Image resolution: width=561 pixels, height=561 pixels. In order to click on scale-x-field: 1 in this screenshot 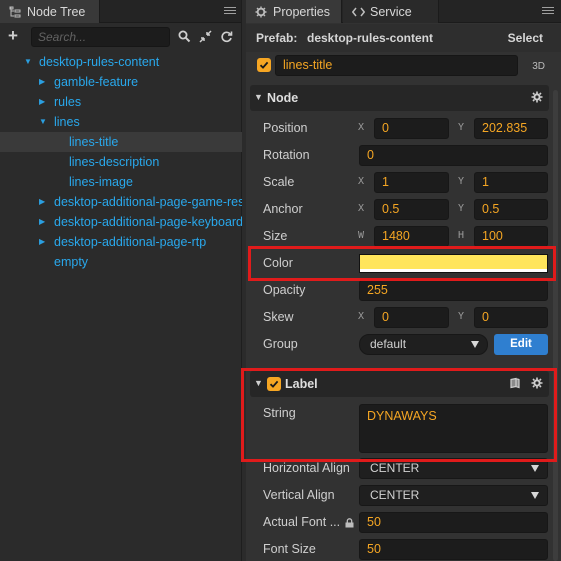, I will do `click(411, 182)`.